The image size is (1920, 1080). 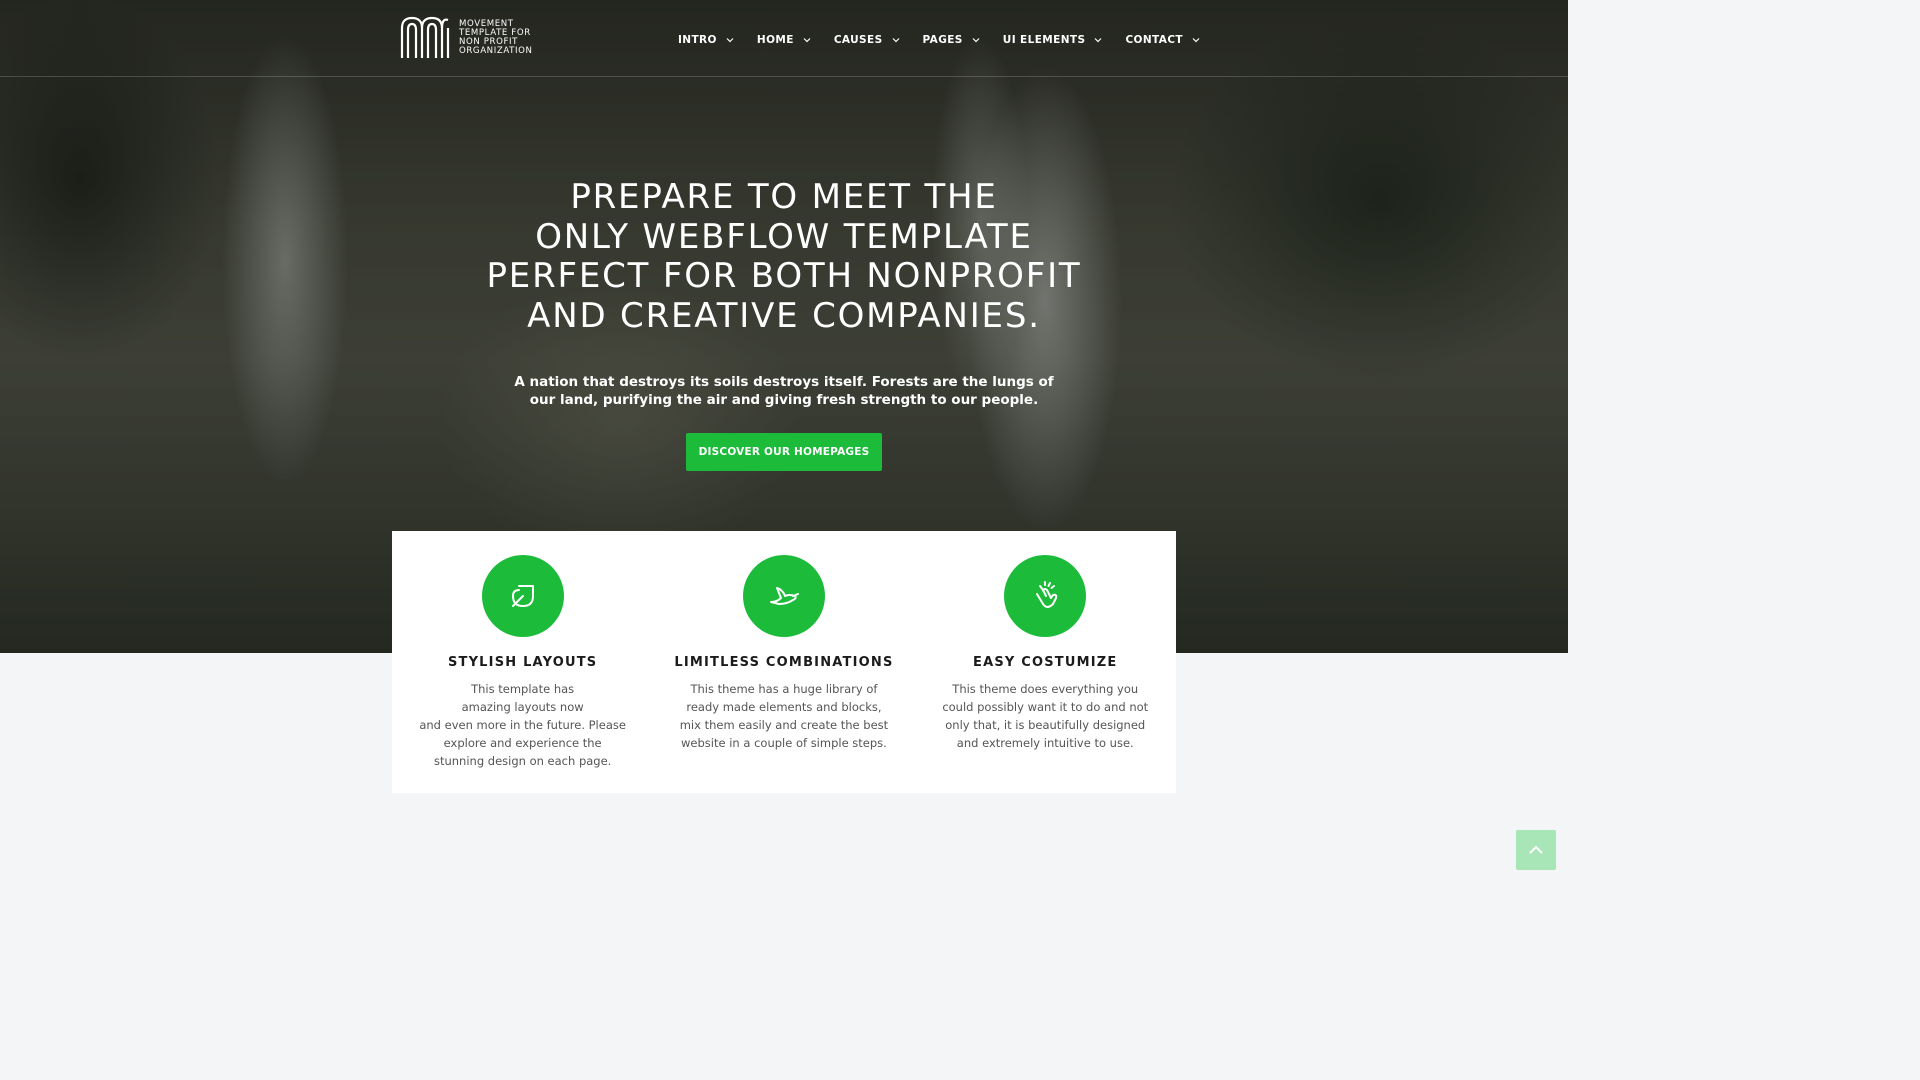 I want to click on logo-mark-icon, so click(x=425, y=37).